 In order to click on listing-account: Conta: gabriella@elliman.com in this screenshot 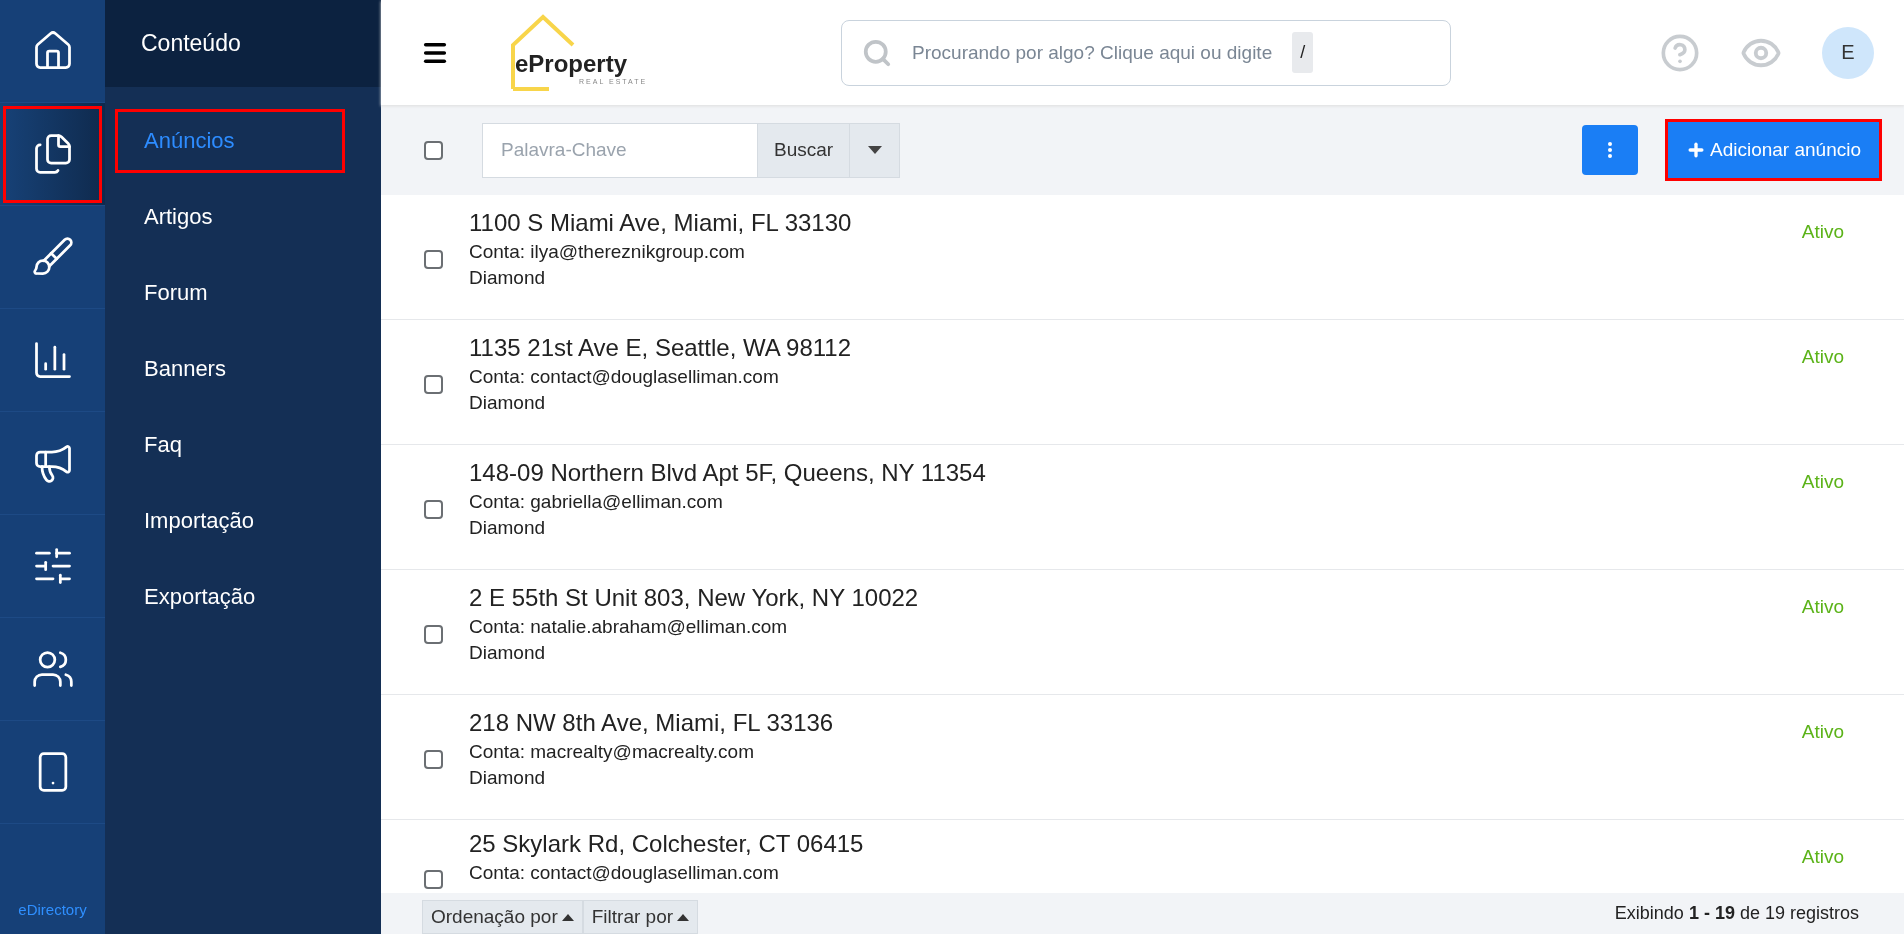, I will do `click(596, 502)`.